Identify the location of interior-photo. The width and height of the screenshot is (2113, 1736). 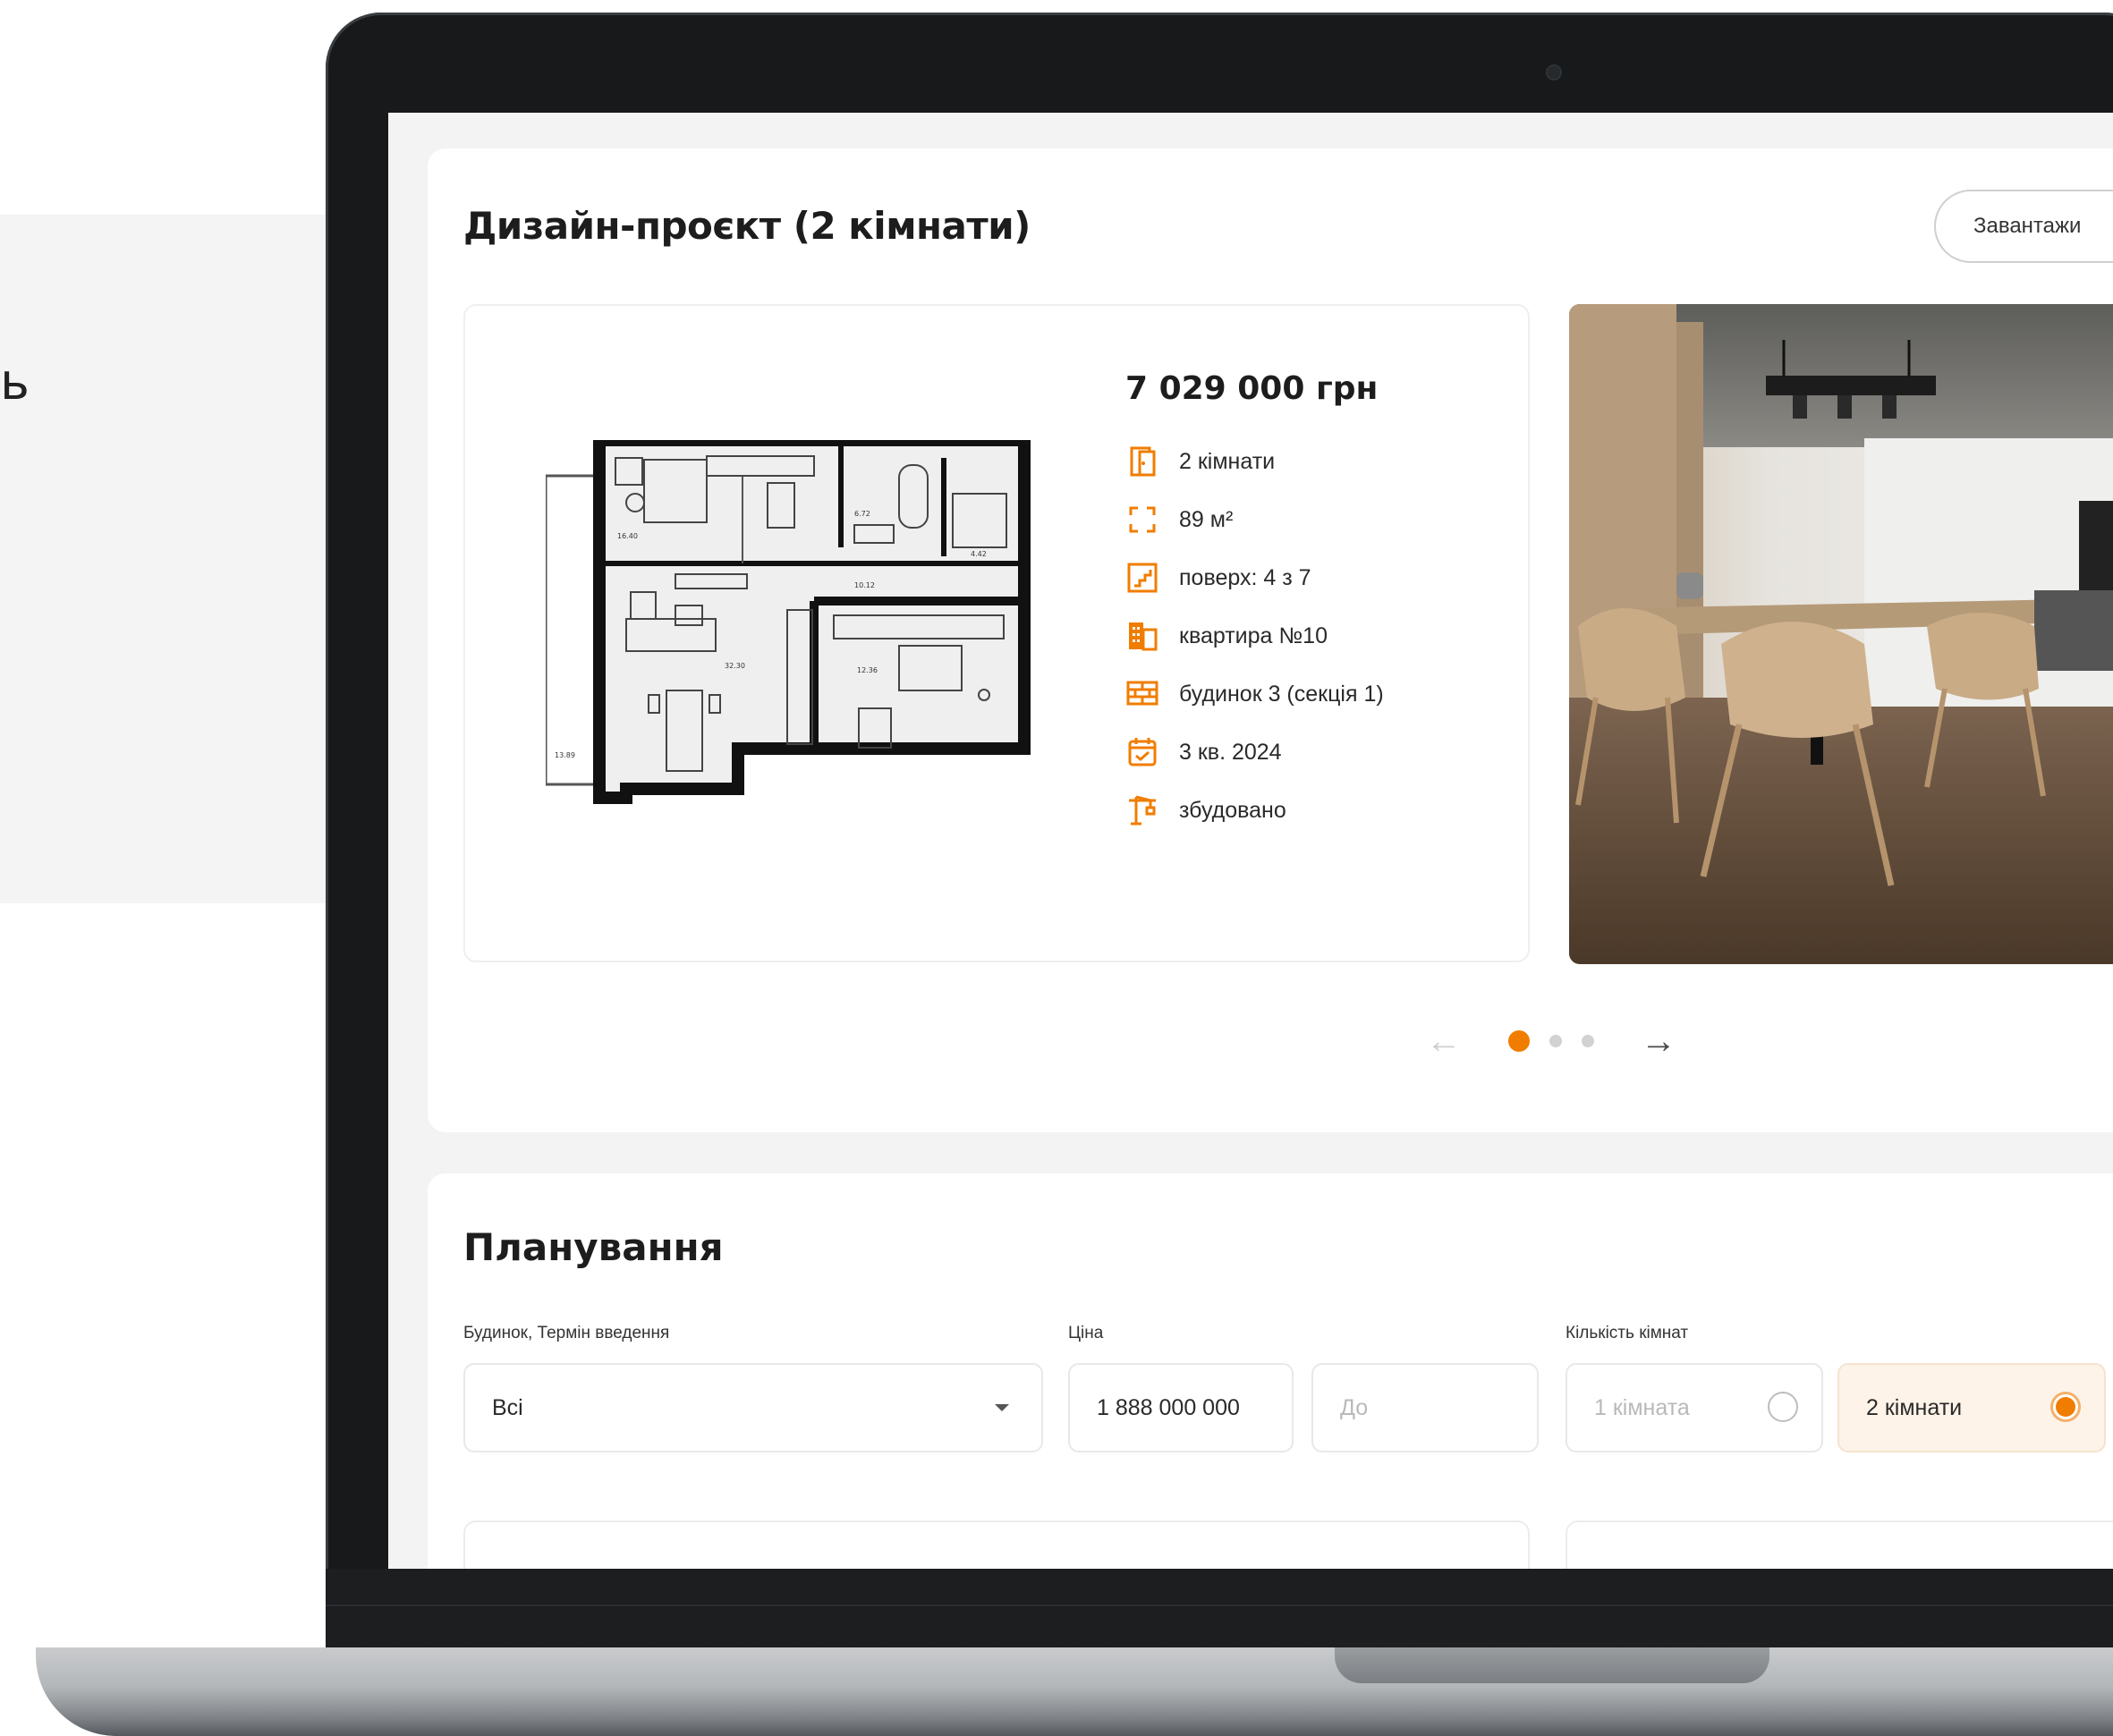
(1841, 634).